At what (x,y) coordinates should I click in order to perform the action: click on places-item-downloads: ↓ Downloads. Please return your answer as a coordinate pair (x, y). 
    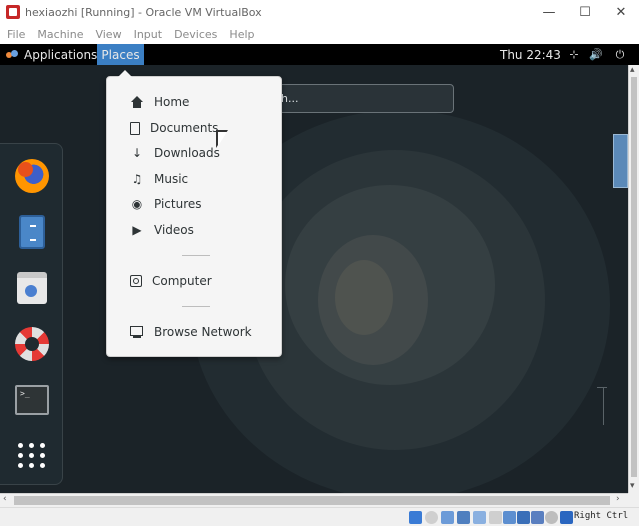
    Looking at the image, I should click on (194, 153).